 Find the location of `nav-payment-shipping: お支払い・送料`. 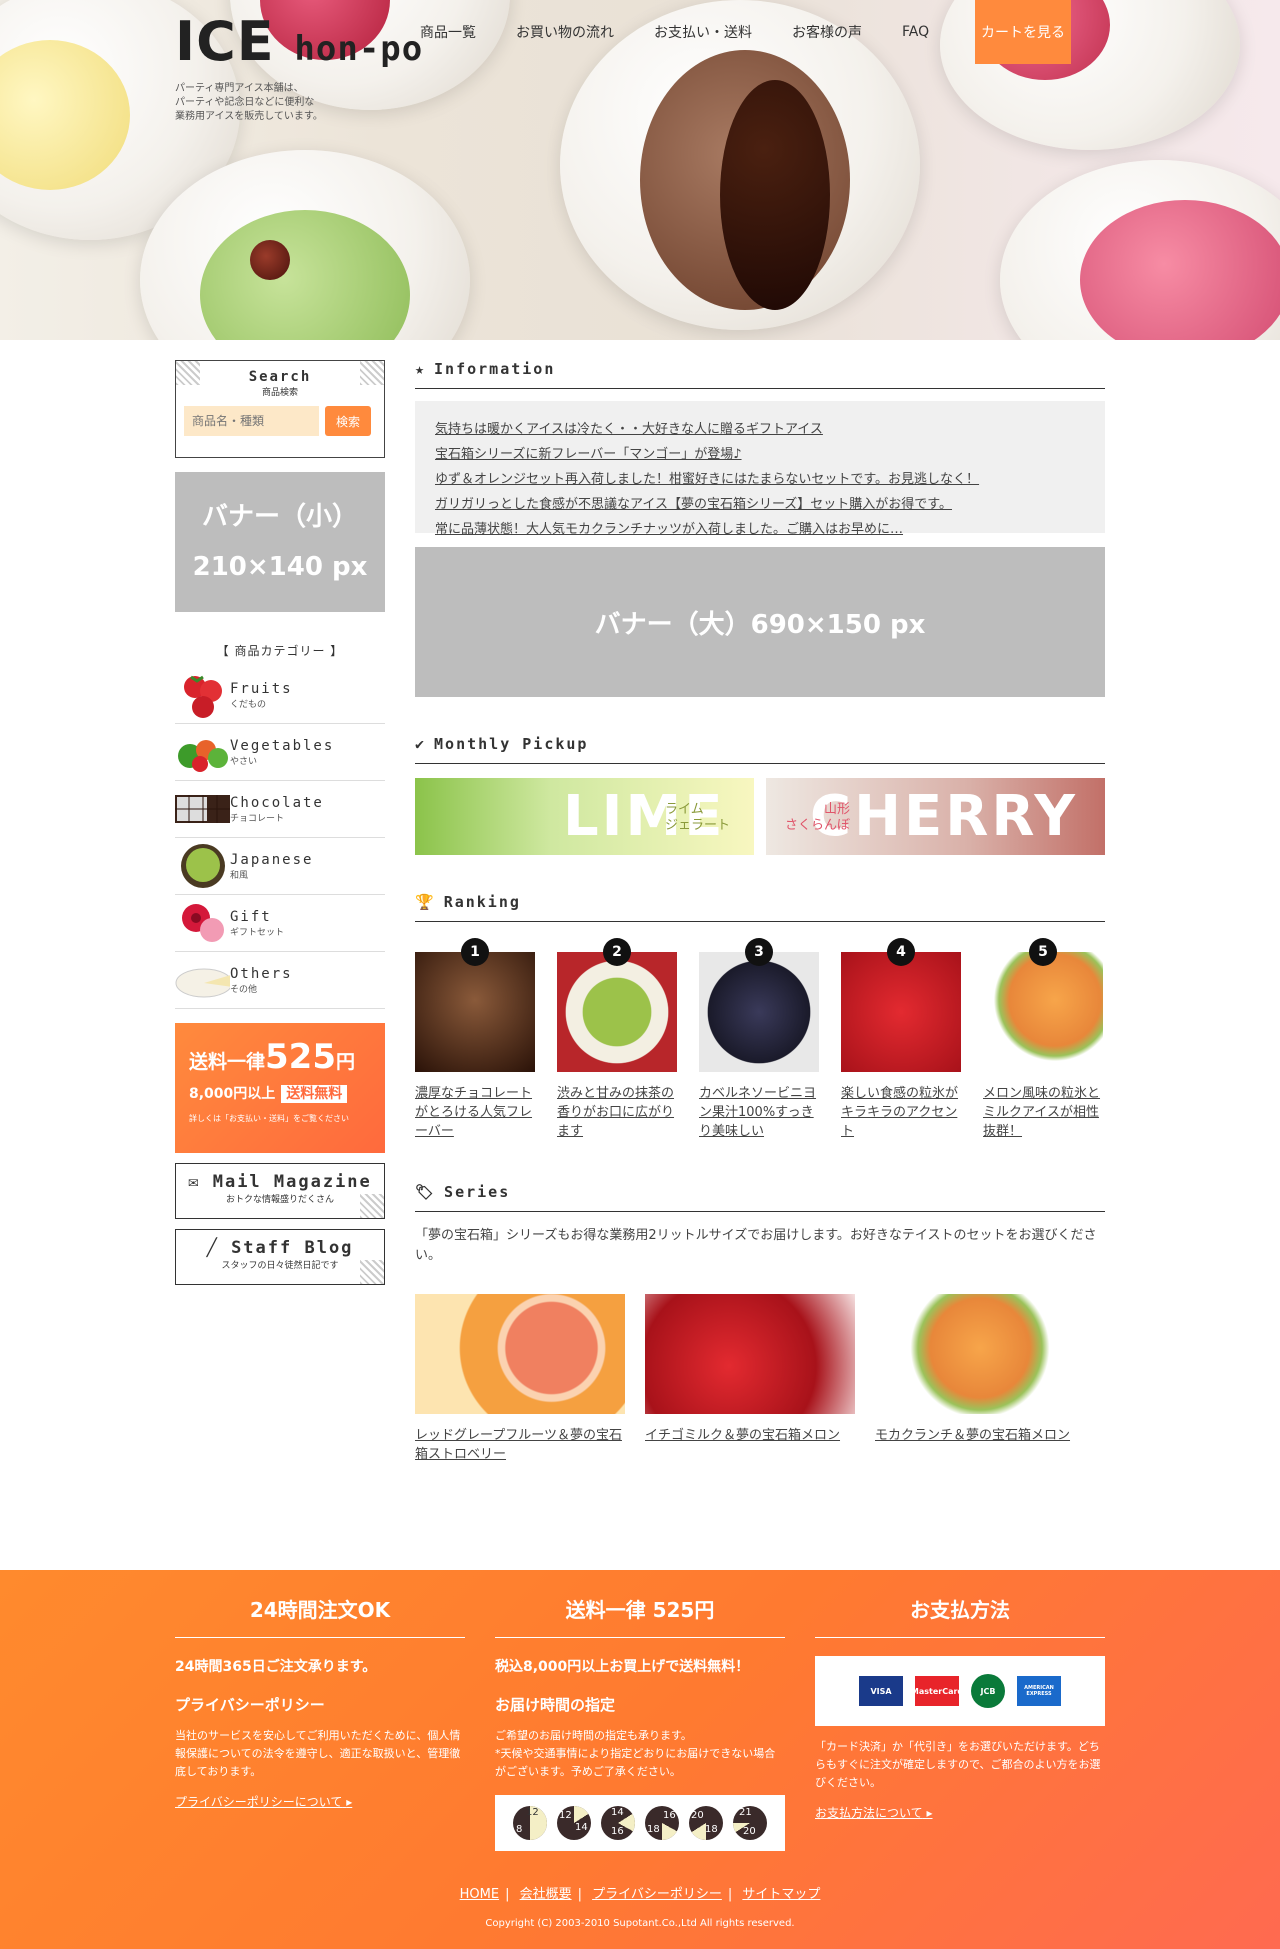

nav-payment-shipping: お支払い・送料 is located at coordinates (703, 32).